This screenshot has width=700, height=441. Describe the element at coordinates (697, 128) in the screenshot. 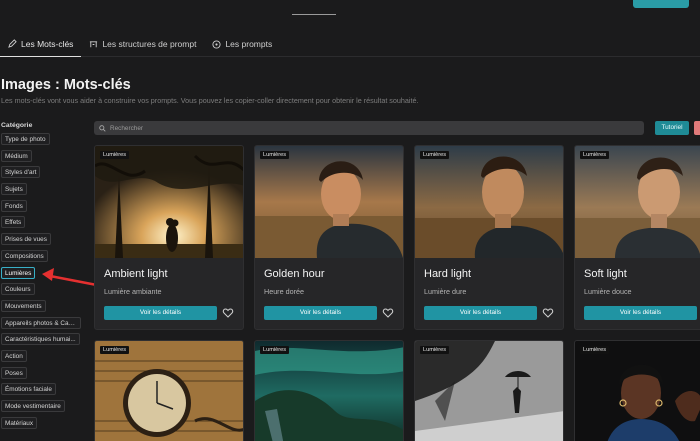

I see `extra-action-button` at that location.